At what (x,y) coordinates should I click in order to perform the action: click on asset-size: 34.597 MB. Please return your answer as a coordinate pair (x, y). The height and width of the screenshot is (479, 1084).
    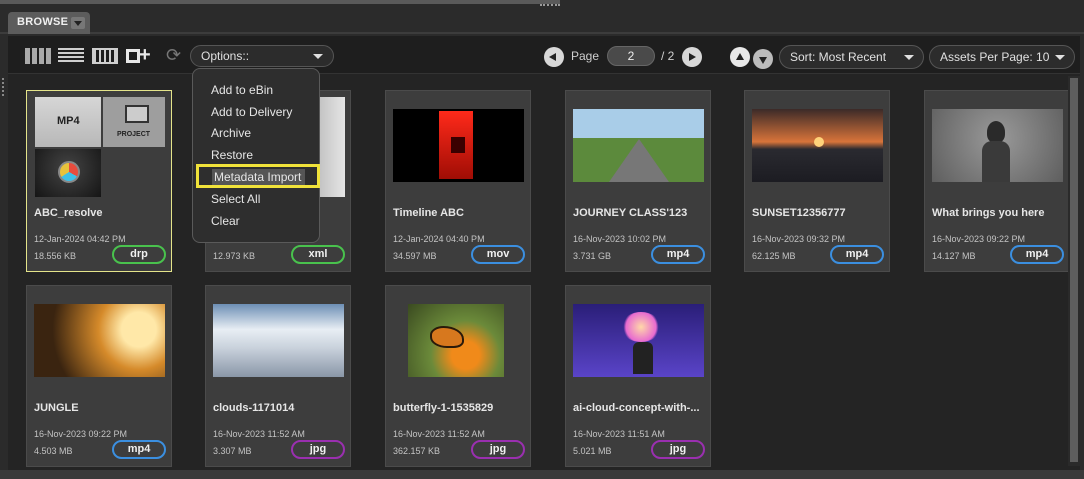
    Looking at the image, I should click on (415, 256).